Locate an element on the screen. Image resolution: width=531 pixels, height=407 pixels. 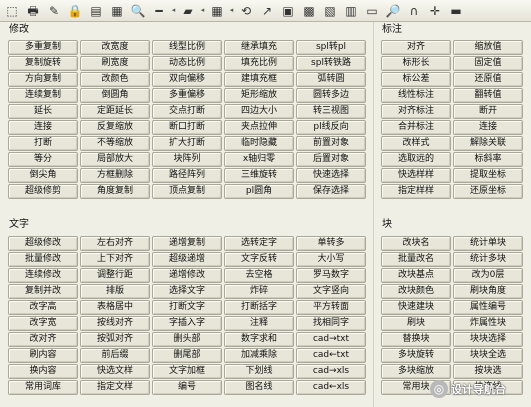
modify-button: 扩大打断 is located at coordinates (187, 143).